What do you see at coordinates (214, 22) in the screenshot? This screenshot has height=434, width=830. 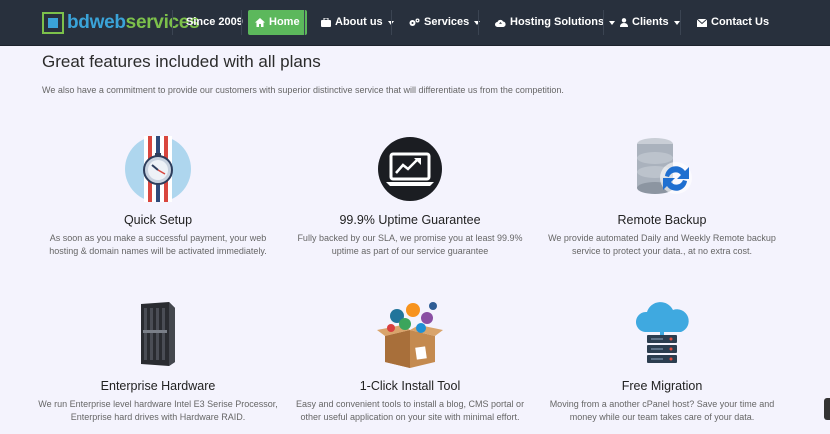 I see `nav-since: Since 2009` at bounding box center [214, 22].